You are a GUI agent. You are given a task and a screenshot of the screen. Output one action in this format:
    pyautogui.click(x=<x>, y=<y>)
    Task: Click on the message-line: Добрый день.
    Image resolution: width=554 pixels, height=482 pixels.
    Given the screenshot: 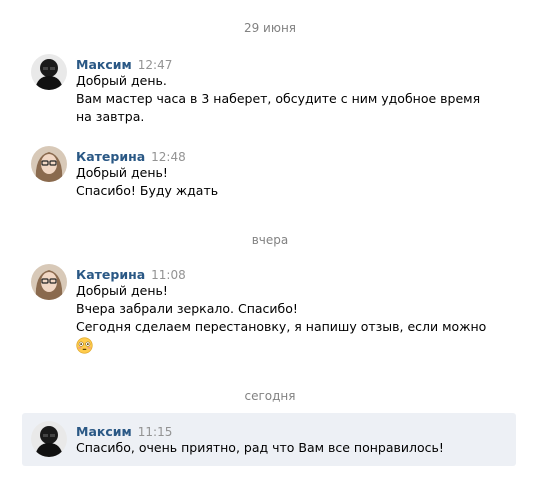 What is the action you would take?
    pyautogui.click(x=121, y=80)
    